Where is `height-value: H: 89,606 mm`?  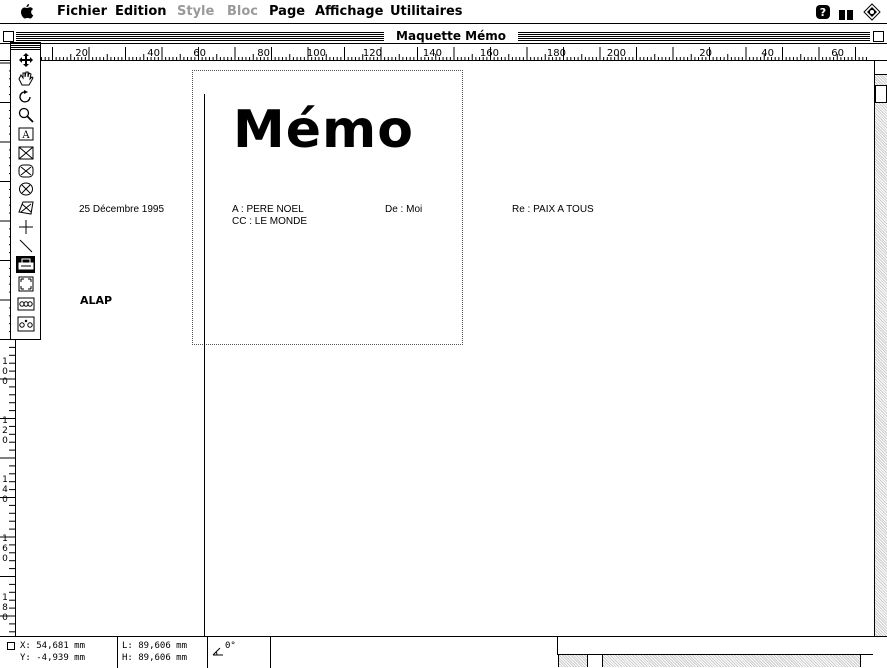
height-value: H: 89,606 mm is located at coordinates (154, 658).